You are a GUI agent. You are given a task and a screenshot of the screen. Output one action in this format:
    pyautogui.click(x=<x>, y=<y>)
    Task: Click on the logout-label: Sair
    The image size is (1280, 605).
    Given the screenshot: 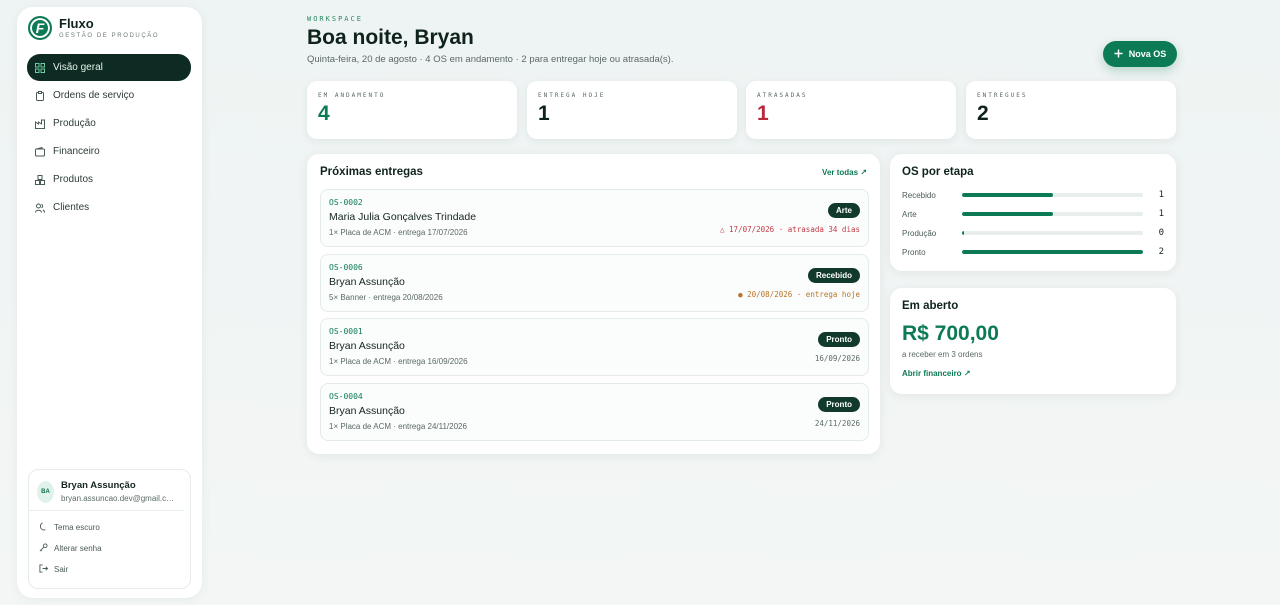 What is the action you would take?
    pyautogui.click(x=61, y=569)
    